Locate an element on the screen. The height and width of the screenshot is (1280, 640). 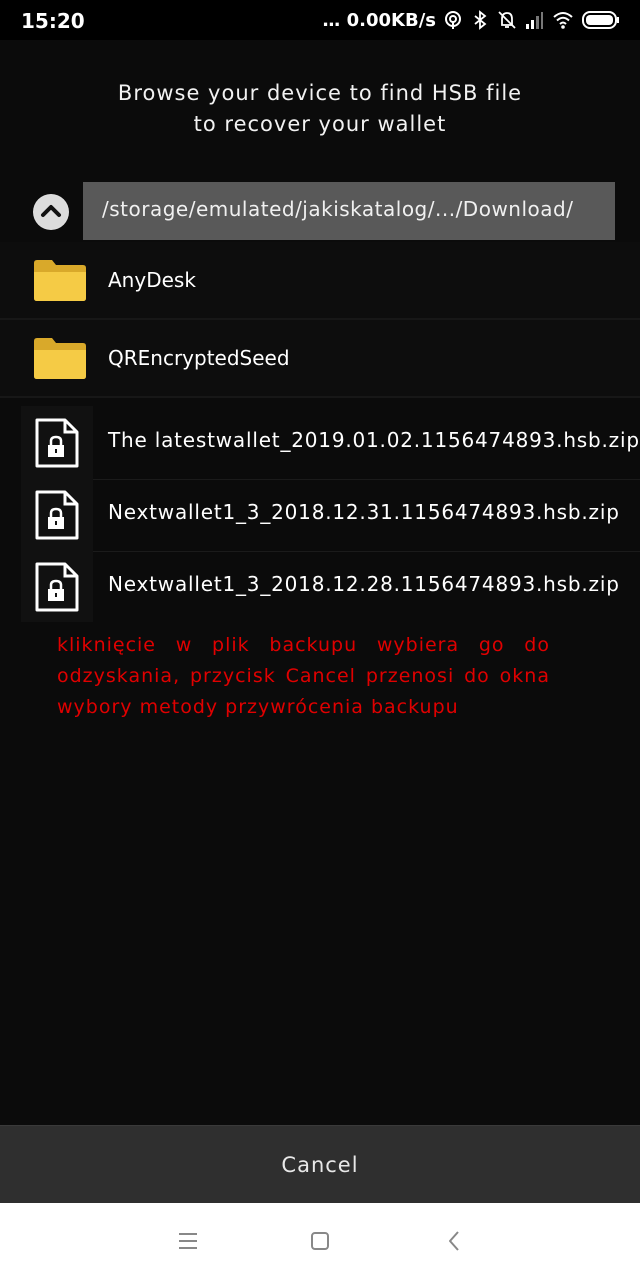
hotspot-icon is located at coordinates (453, 20).